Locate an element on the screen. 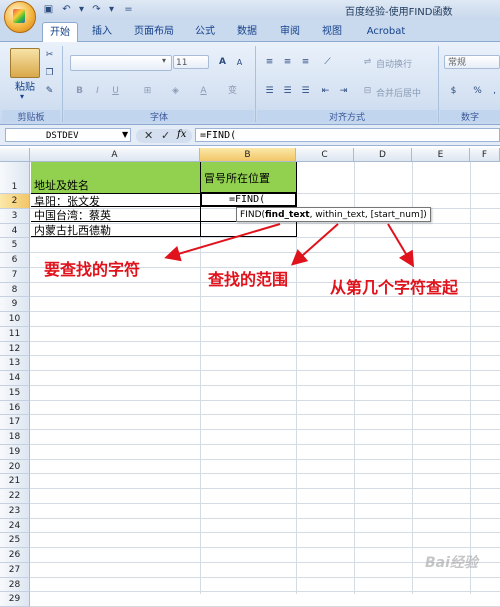 This screenshot has width=500, height=607. row-header: 29 is located at coordinates (15, 599).